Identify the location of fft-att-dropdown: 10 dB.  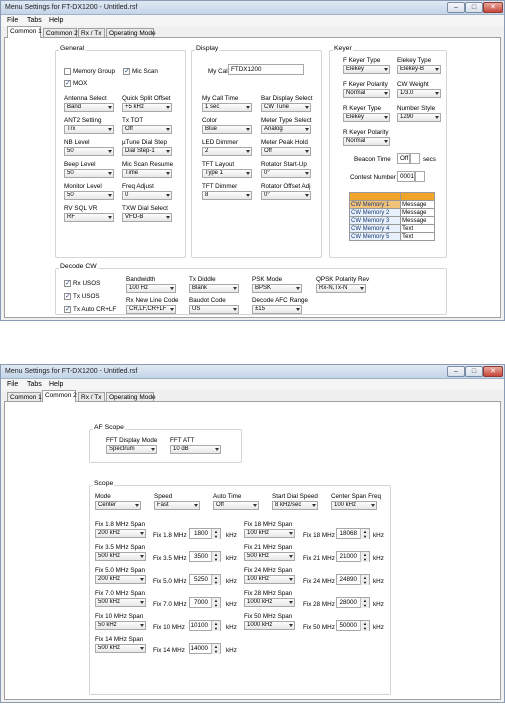
(195, 449).